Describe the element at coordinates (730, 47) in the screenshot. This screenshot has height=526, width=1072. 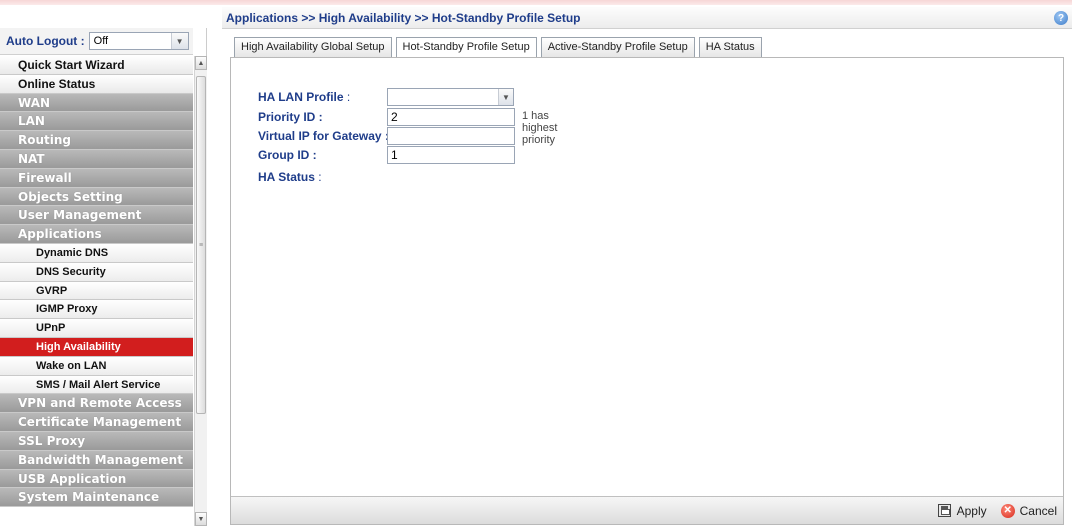
I see `tab-ha-status: HA Status` at that location.